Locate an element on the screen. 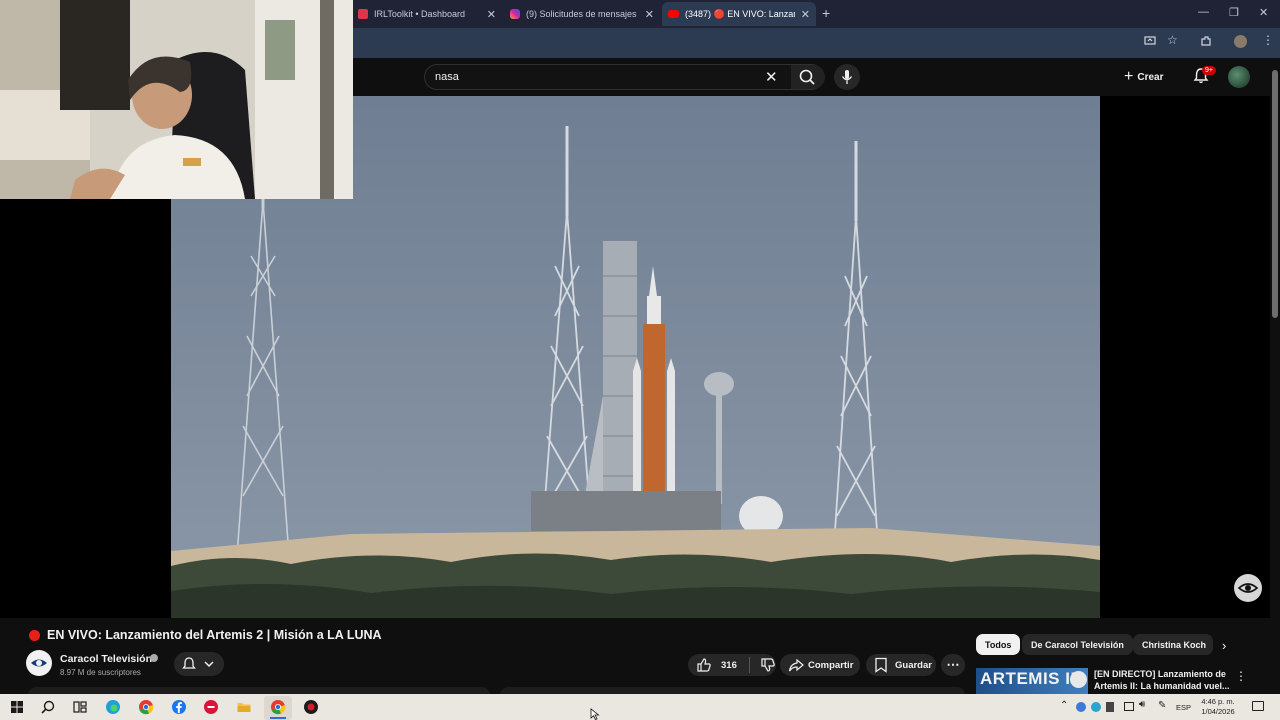  like-count: 316 is located at coordinates (729, 665).